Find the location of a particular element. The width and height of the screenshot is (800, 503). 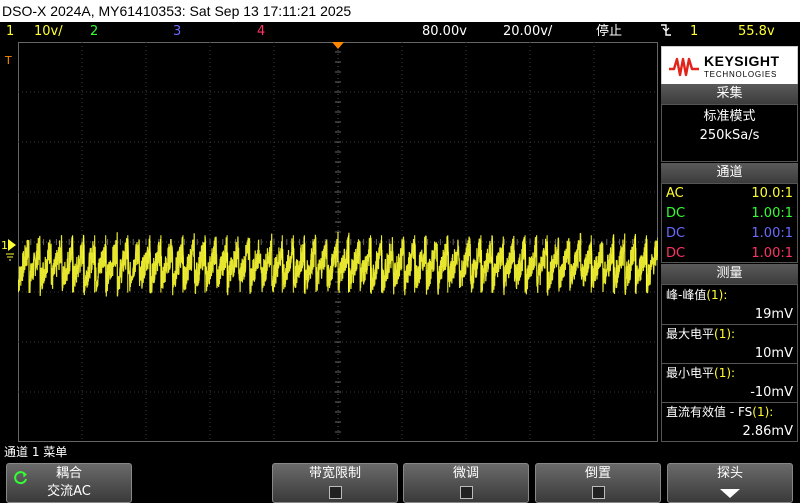

measurement-name: 峰-峰值 is located at coordinates (686, 295).